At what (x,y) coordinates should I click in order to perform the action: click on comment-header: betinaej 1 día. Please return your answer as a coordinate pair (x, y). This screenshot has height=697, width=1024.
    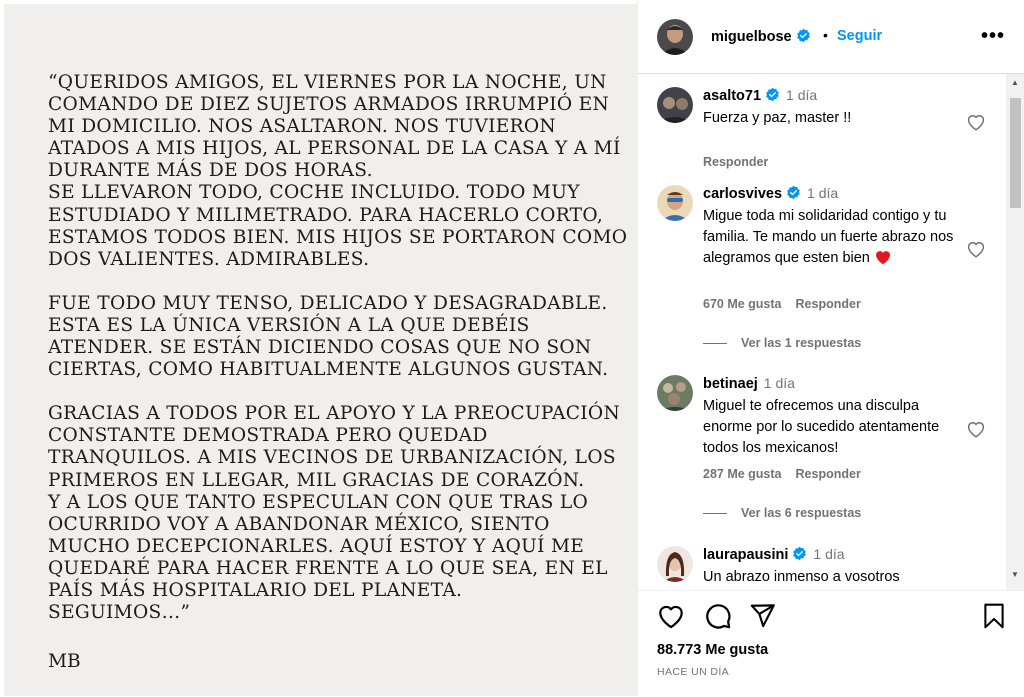
    Looking at the image, I should click on (749, 383).